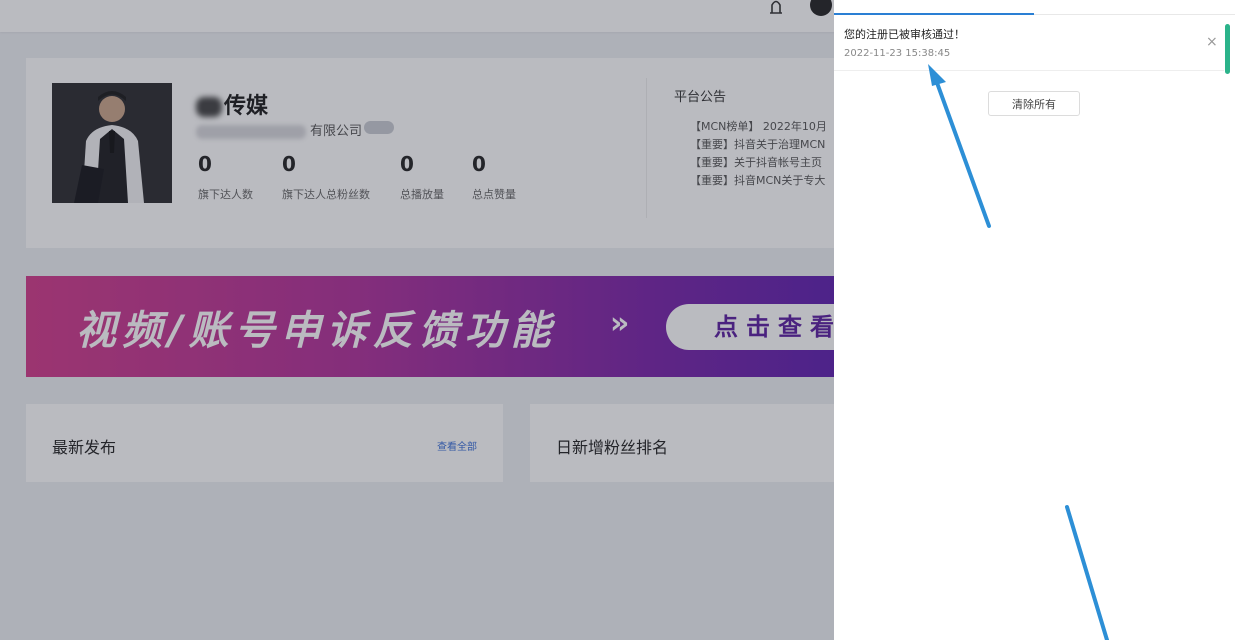 The height and width of the screenshot is (640, 1235). What do you see at coordinates (1212, 42) in the screenshot?
I see `close-icon: ×` at bounding box center [1212, 42].